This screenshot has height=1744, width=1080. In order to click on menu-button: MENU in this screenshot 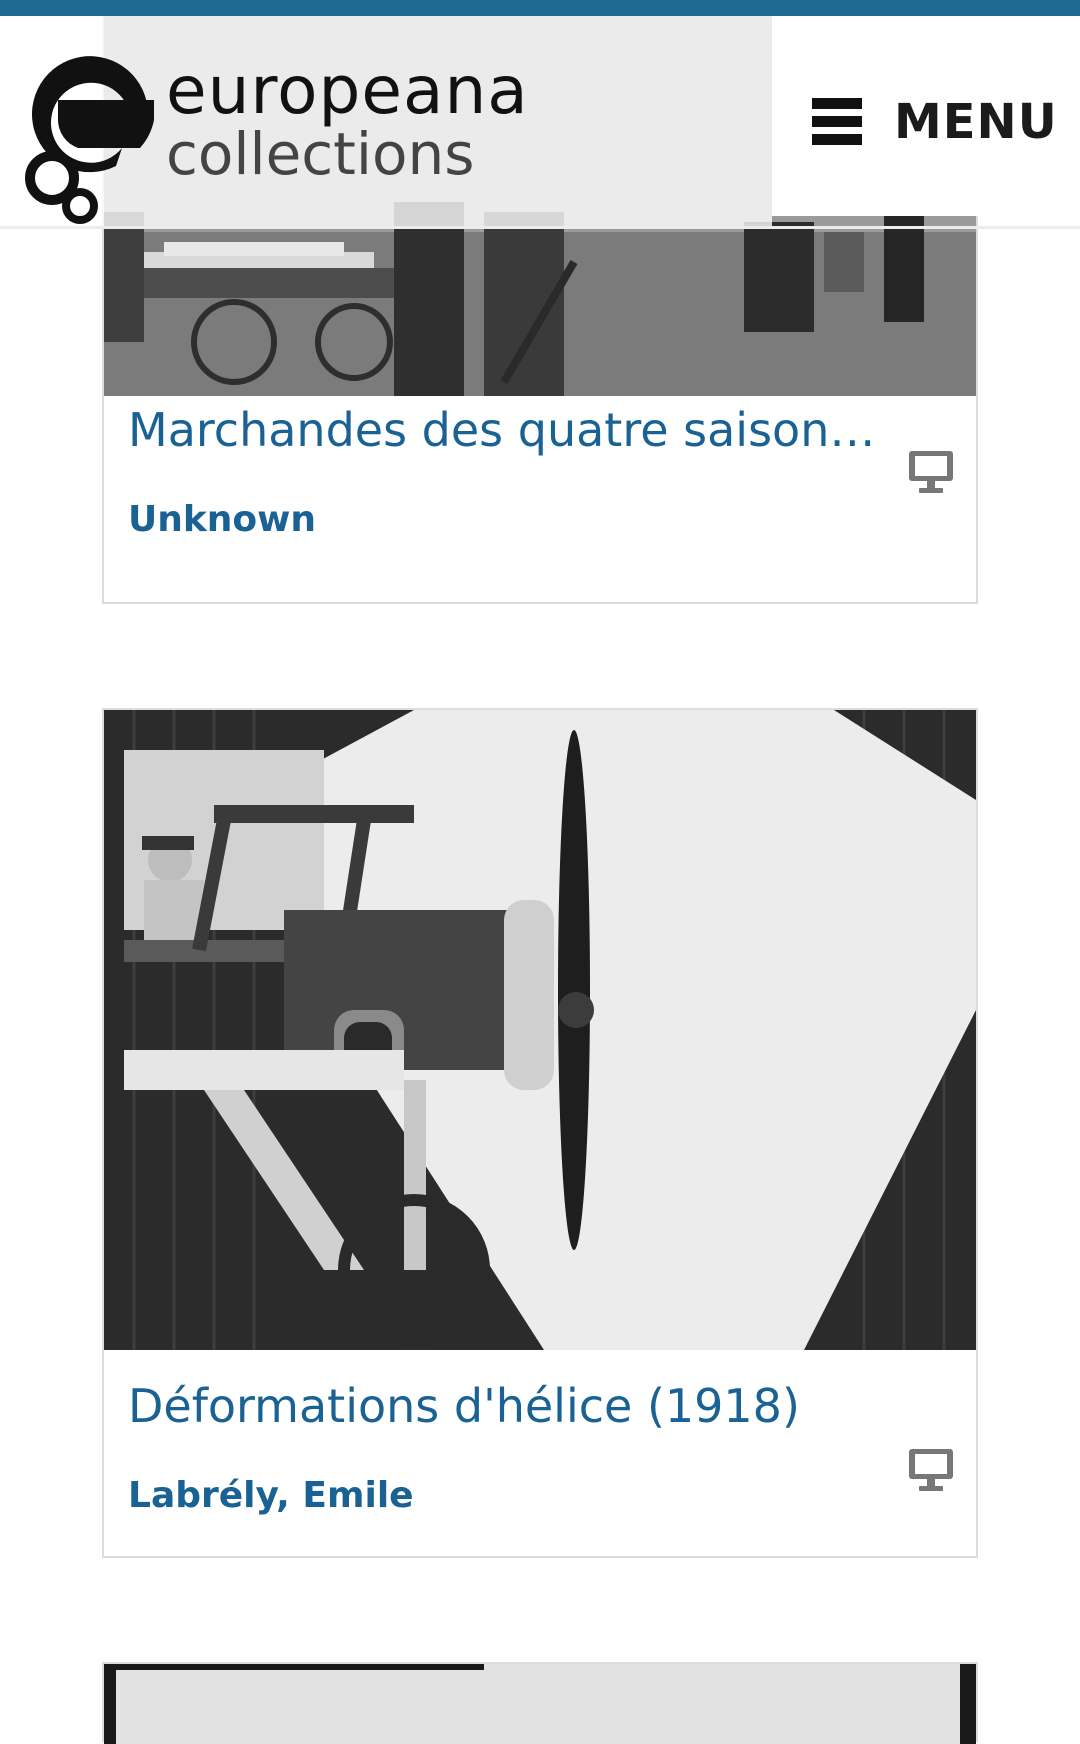, I will do `click(937, 121)`.